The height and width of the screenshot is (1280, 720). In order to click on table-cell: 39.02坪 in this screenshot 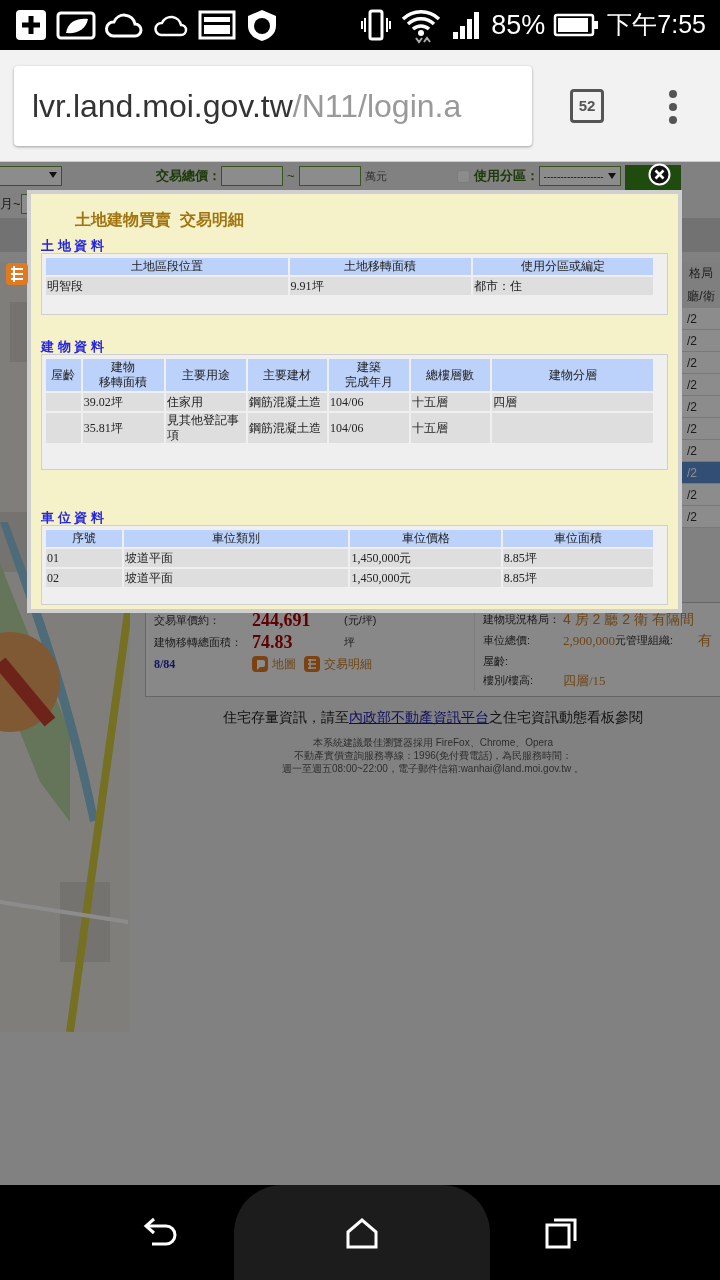, I will do `click(123, 402)`.